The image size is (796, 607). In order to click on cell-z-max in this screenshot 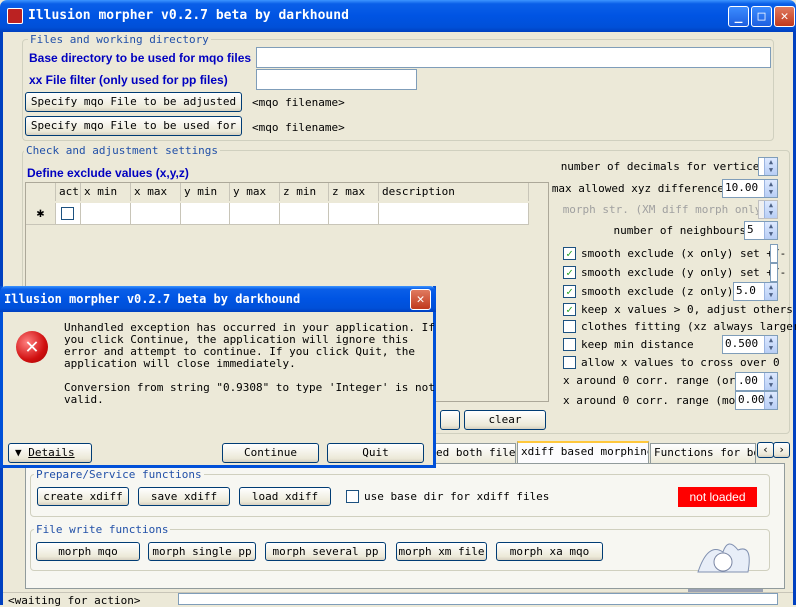, I will do `click(354, 214)`.